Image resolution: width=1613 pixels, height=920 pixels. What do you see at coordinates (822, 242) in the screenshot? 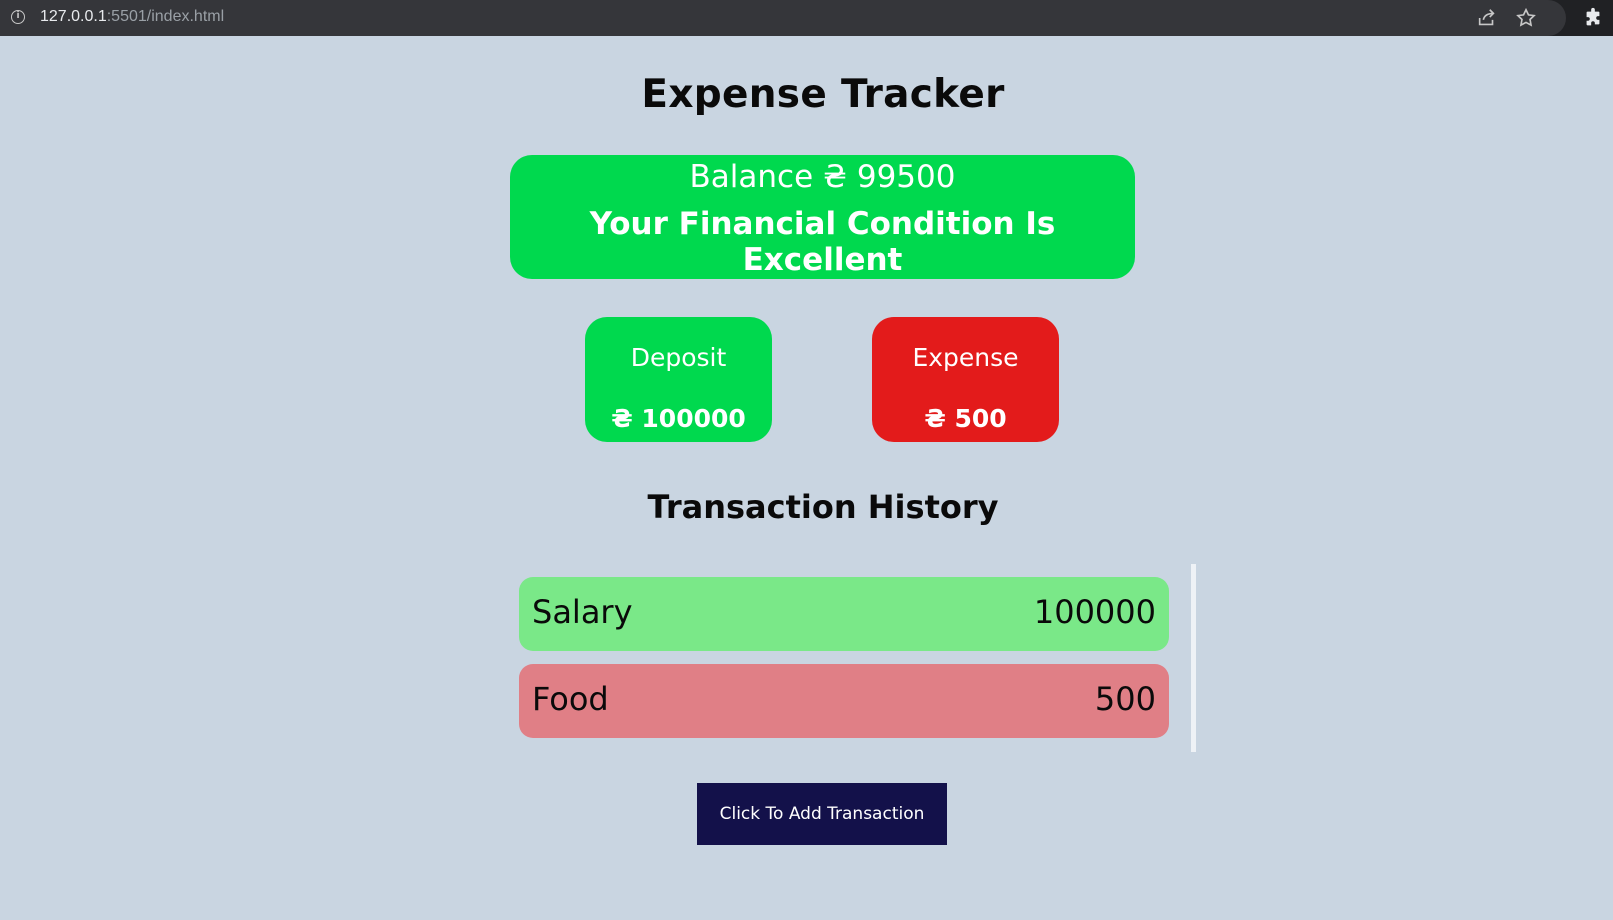
I see `financial-condition-text: Your Financial Condition Is Excellent` at bounding box center [822, 242].